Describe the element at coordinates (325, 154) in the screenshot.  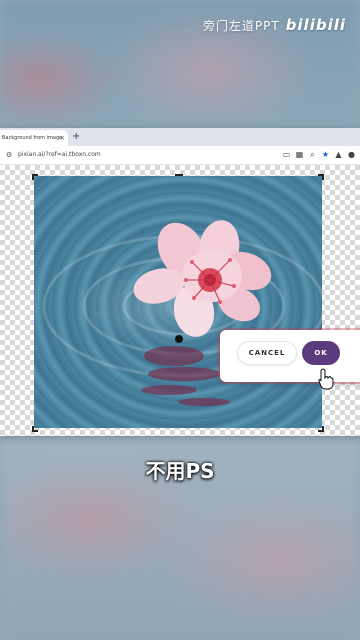
I see `bookmark-star-icon: ★` at that location.